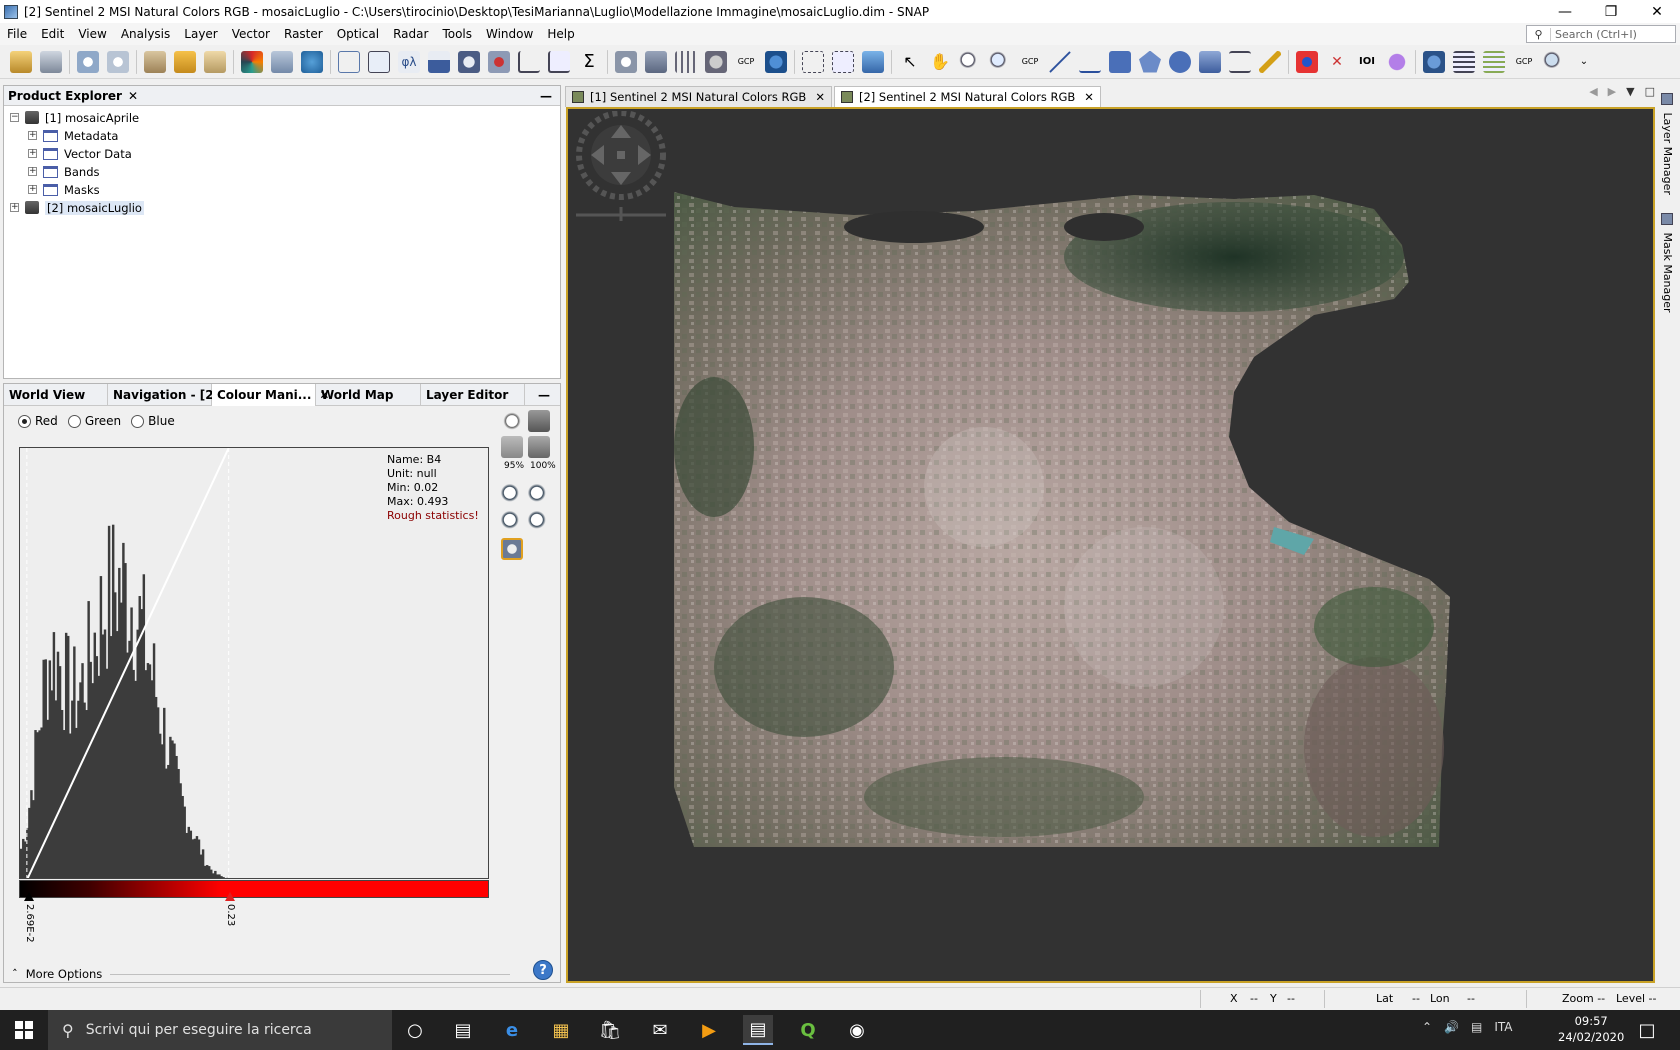  I want to click on world-icon, so click(776, 61).